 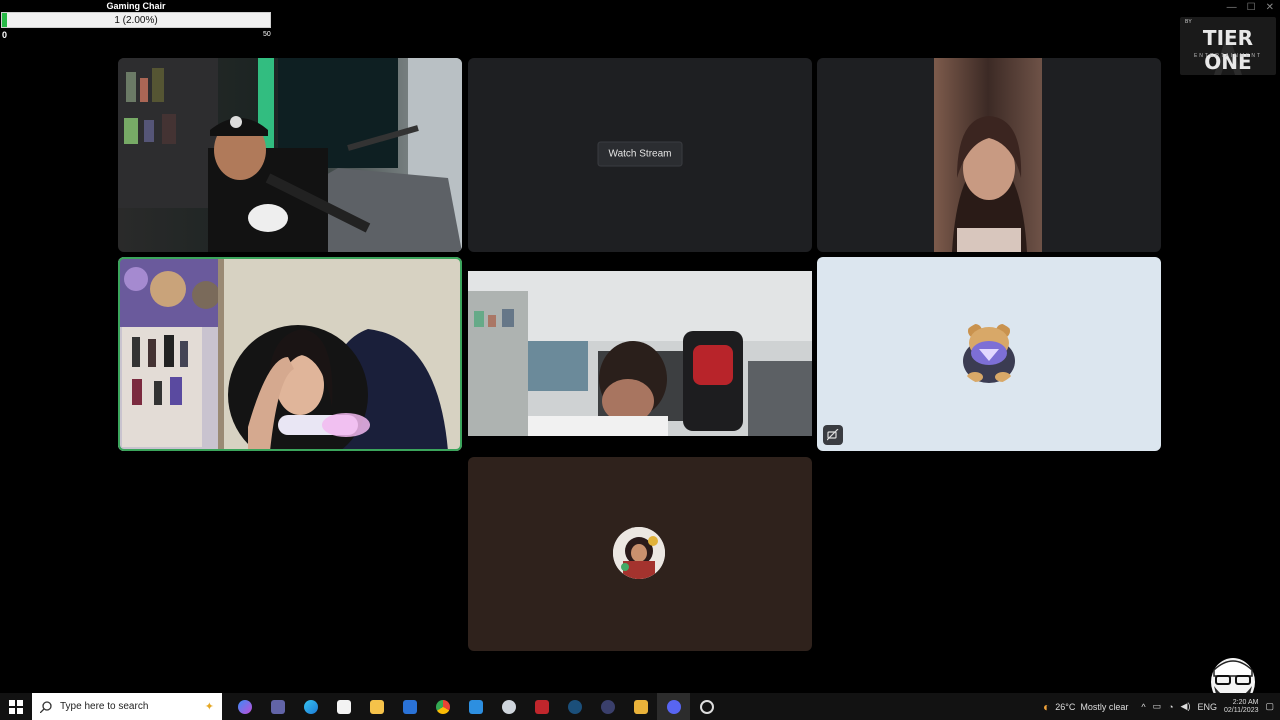 I want to click on participant-avatar, so click(x=989, y=353).